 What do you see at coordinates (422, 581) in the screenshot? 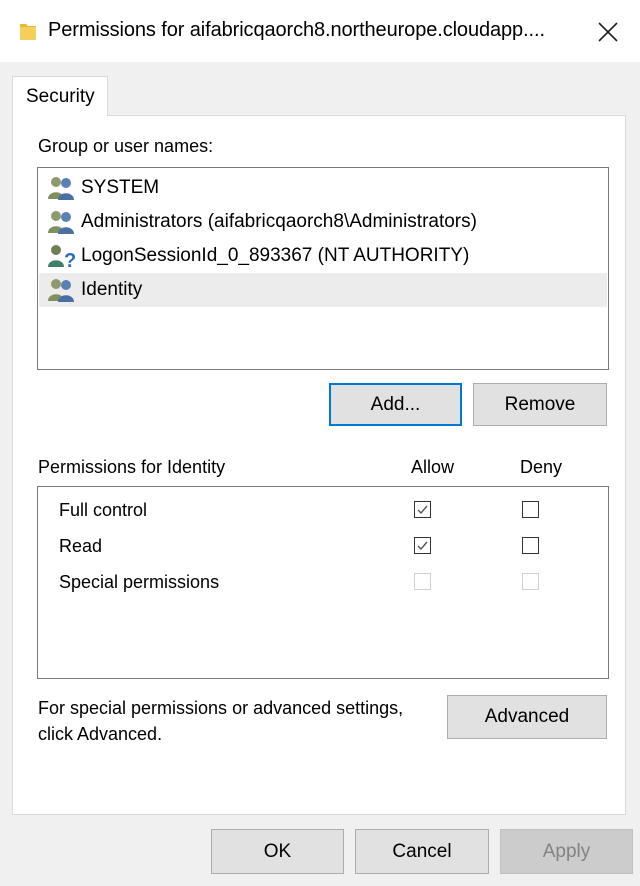
I see `special-permissions-allow-checkbox` at bounding box center [422, 581].